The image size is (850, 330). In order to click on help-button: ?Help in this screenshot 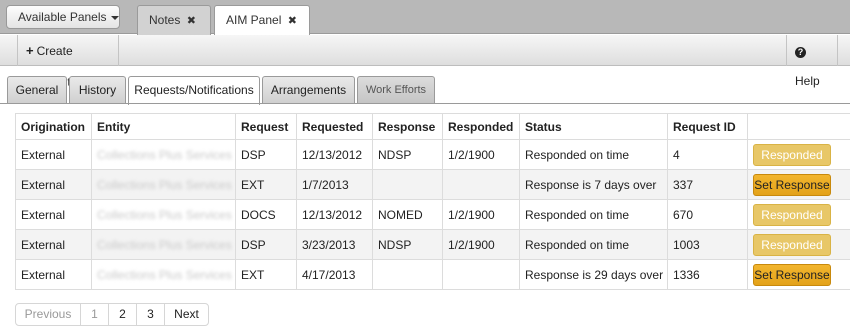, I will do `click(812, 61)`.